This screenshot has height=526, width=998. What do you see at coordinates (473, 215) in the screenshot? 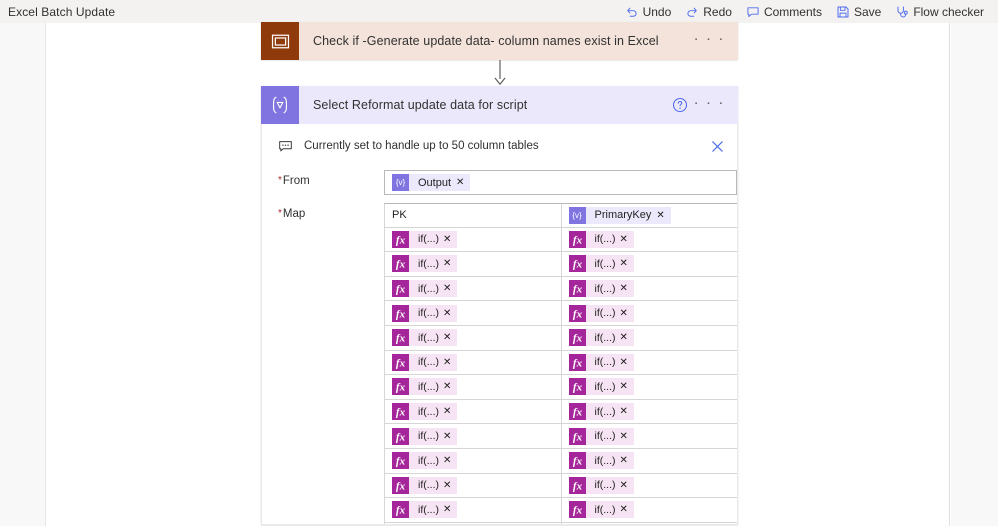
I see `map-cell: PK` at bounding box center [473, 215].